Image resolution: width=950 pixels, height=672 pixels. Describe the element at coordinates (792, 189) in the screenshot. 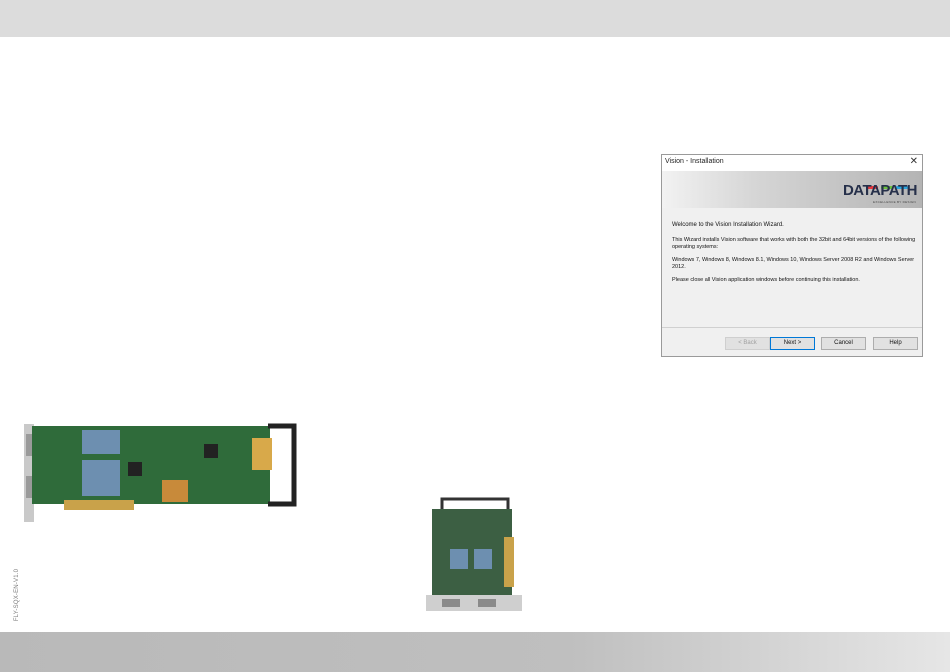

I see `dialog-banner: DATAPATH EXCELLENCE BY DESIGN` at that location.